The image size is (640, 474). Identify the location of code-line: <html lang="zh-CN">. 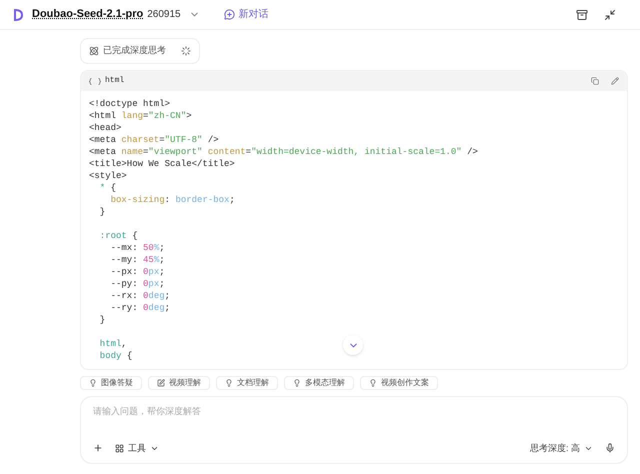
(140, 116).